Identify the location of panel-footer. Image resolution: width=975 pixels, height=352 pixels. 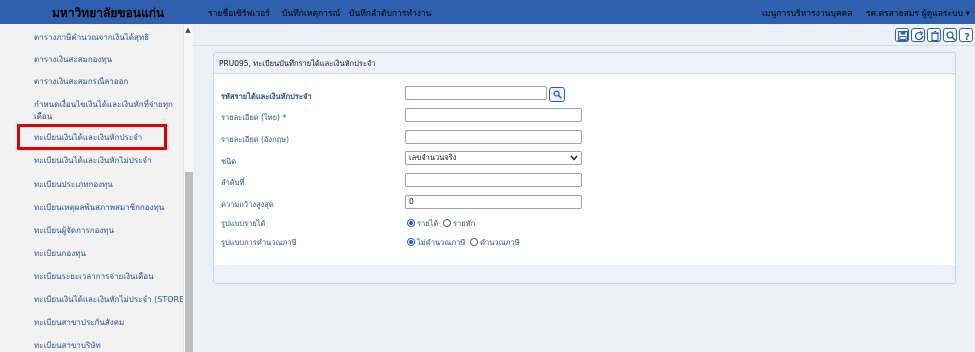
(584, 274).